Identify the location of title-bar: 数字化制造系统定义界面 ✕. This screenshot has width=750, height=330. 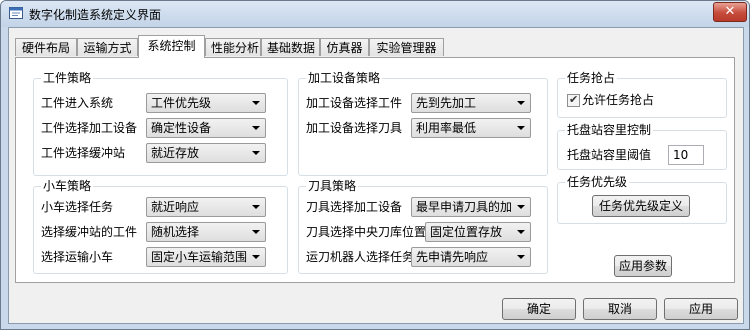
(375, 14).